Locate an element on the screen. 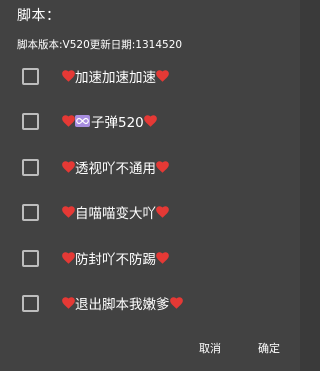 The image size is (320, 371). option-item: 防封吖不防踢 is located at coordinates (150, 258).